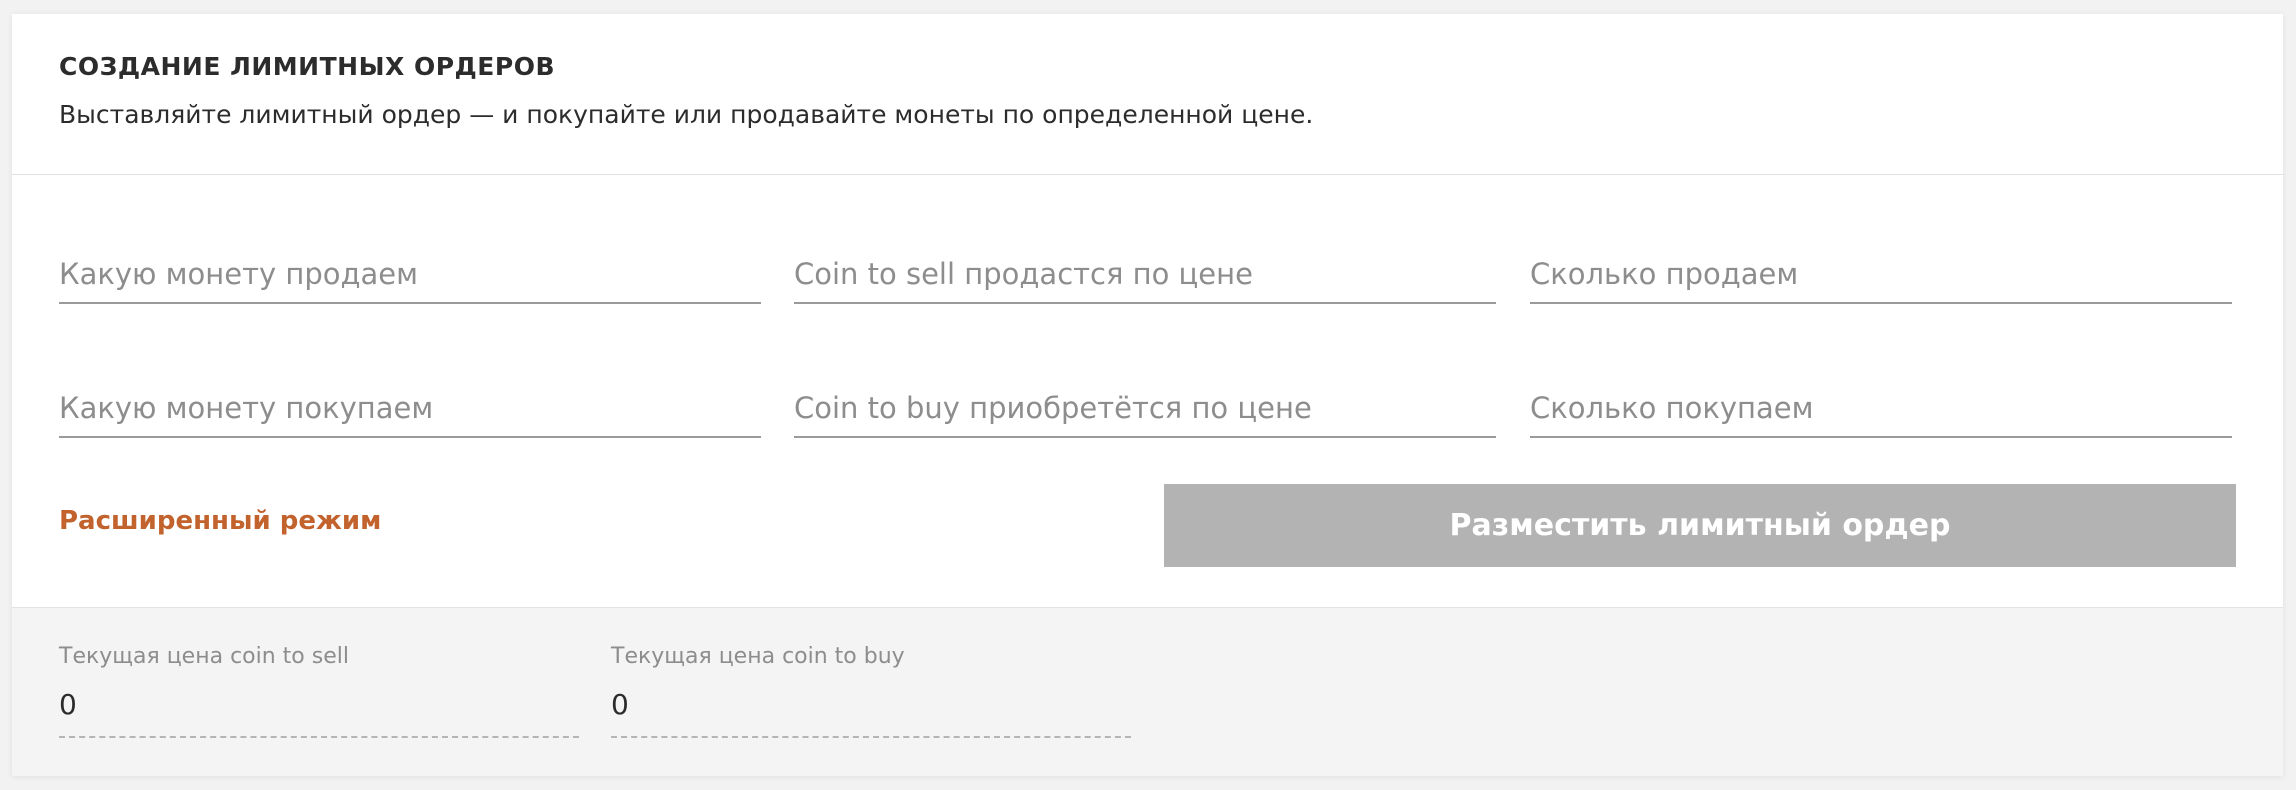 This screenshot has width=2296, height=790. Describe the element at coordinates (204, 656) in the screenshot. I see `sell-price-label: Текущая цена coin to sell` at that location.